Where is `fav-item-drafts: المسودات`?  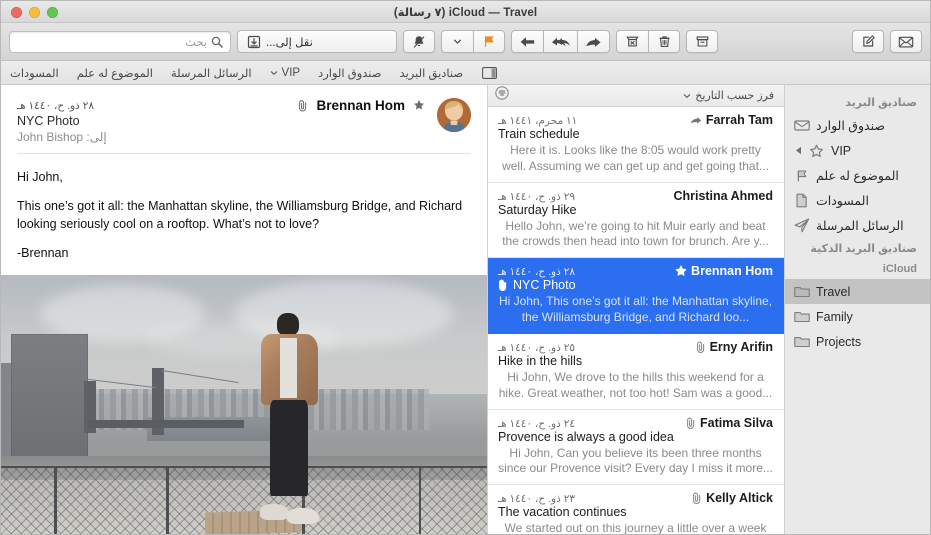
fav-item-drafts: المسودات is located at coordinates (34, 73).